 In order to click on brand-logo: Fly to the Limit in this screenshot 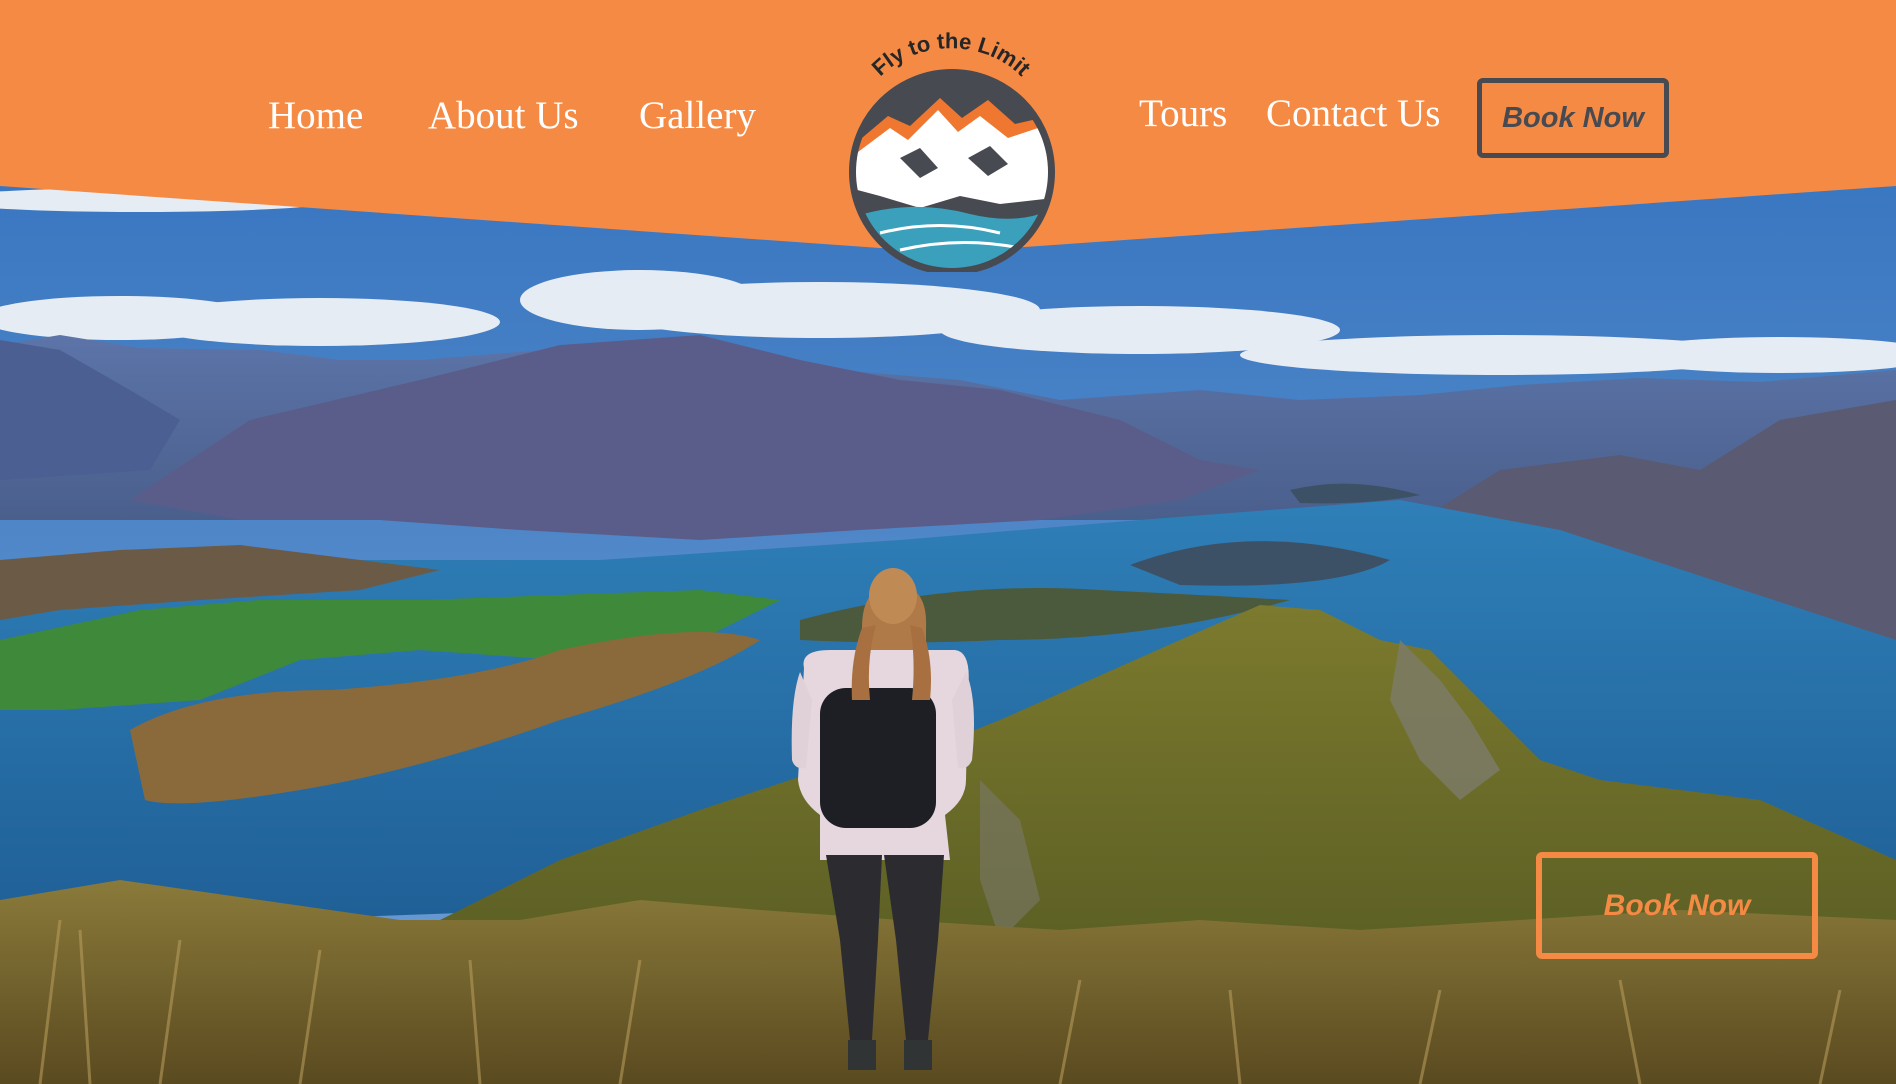, I will do `click(952, 150)`.